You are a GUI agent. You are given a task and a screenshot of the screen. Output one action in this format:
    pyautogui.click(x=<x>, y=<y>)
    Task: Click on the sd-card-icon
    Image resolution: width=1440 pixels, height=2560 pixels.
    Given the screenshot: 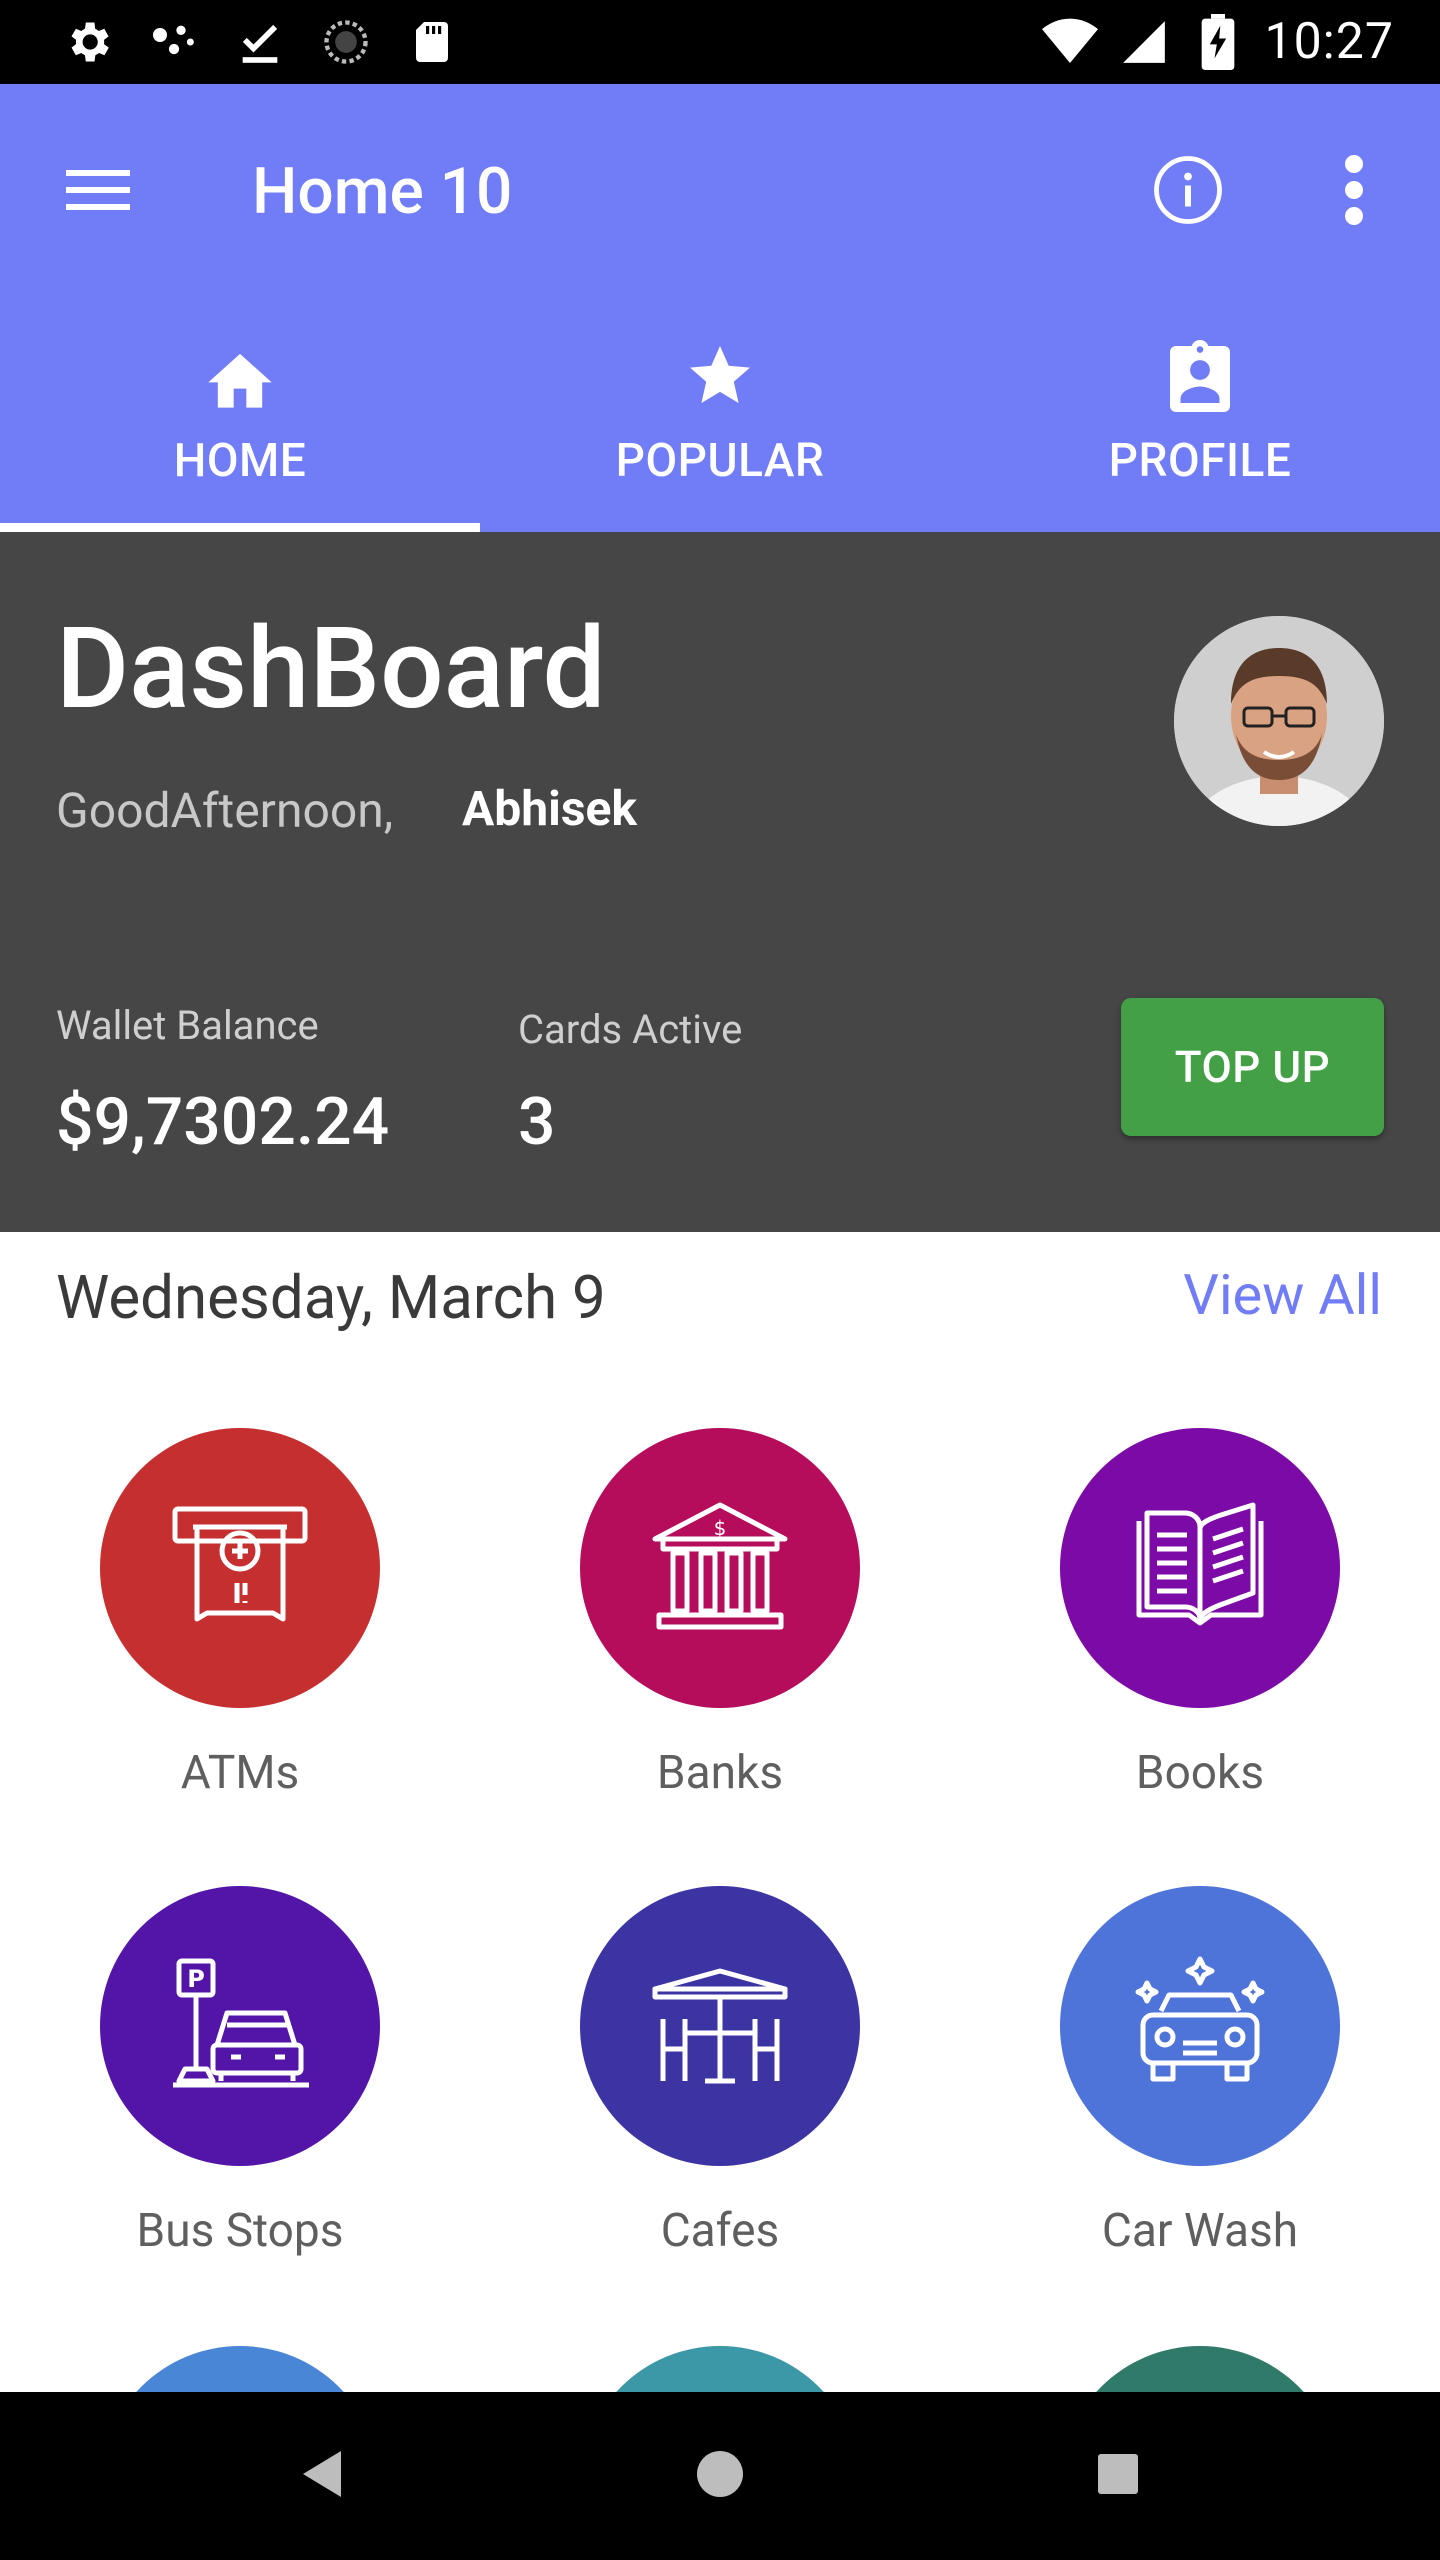 What is the action you would take?
    pyautogui.click(x=432, y=42)
    